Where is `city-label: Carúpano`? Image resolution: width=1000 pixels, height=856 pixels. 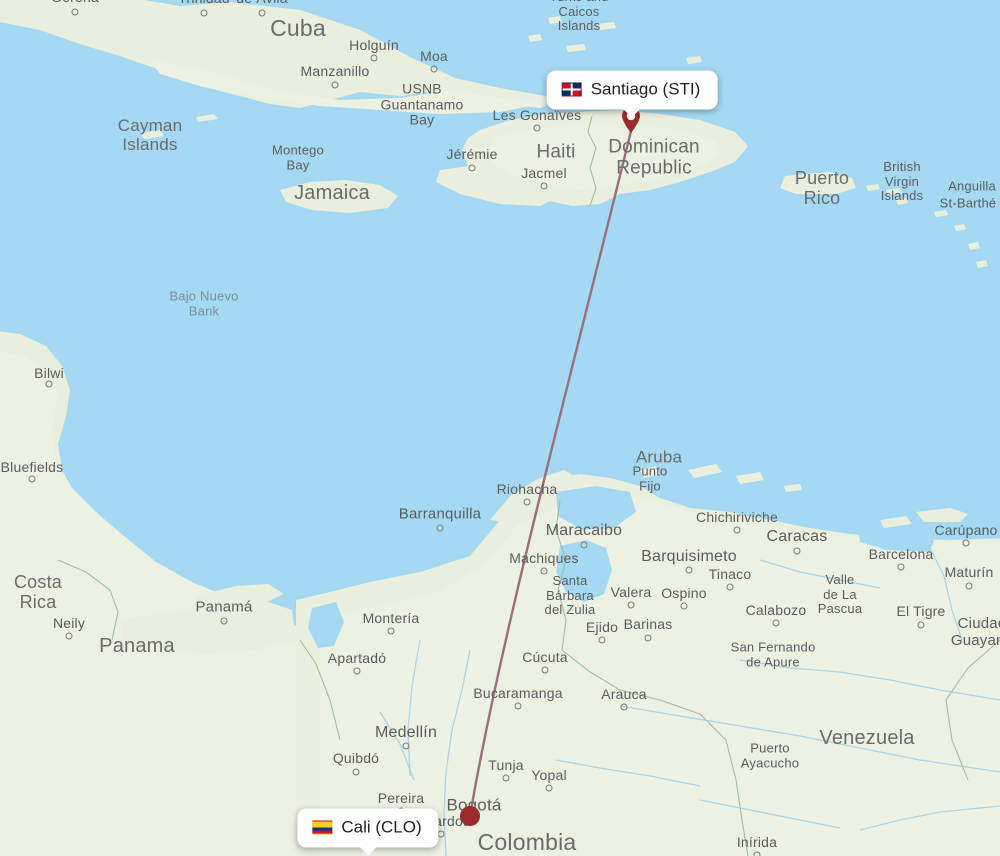
city-label: Carúpano is located at coordinates (966, 530).